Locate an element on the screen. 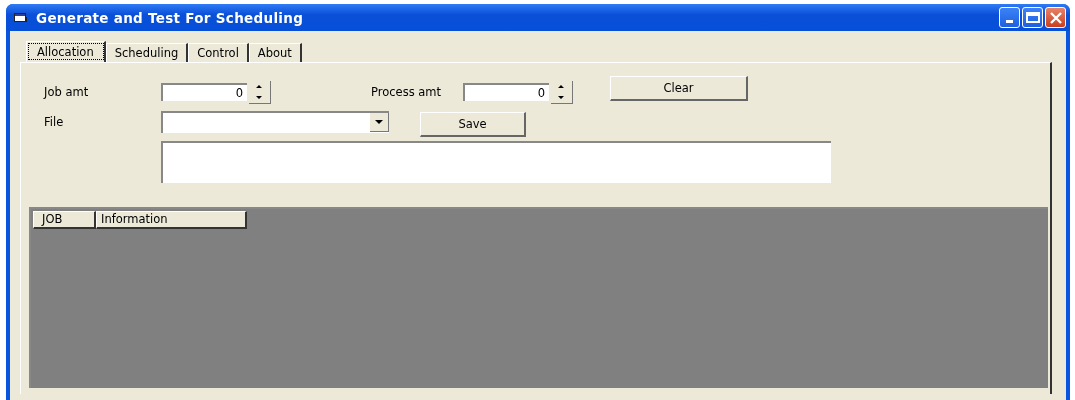 Image resolution: width=1075 pixels, height=400 pixels. tab: Allocation is located at coordinates (66, 51).